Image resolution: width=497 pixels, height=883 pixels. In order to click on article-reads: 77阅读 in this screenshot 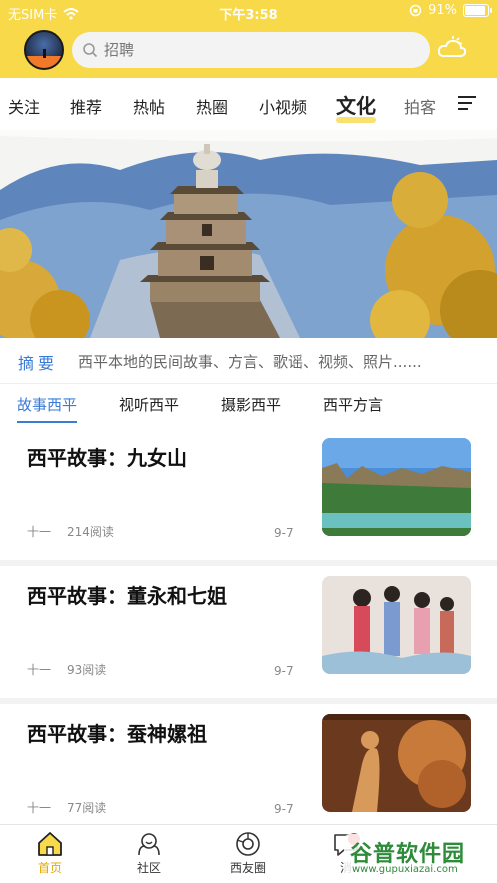, I will do `click(87, 808)`.